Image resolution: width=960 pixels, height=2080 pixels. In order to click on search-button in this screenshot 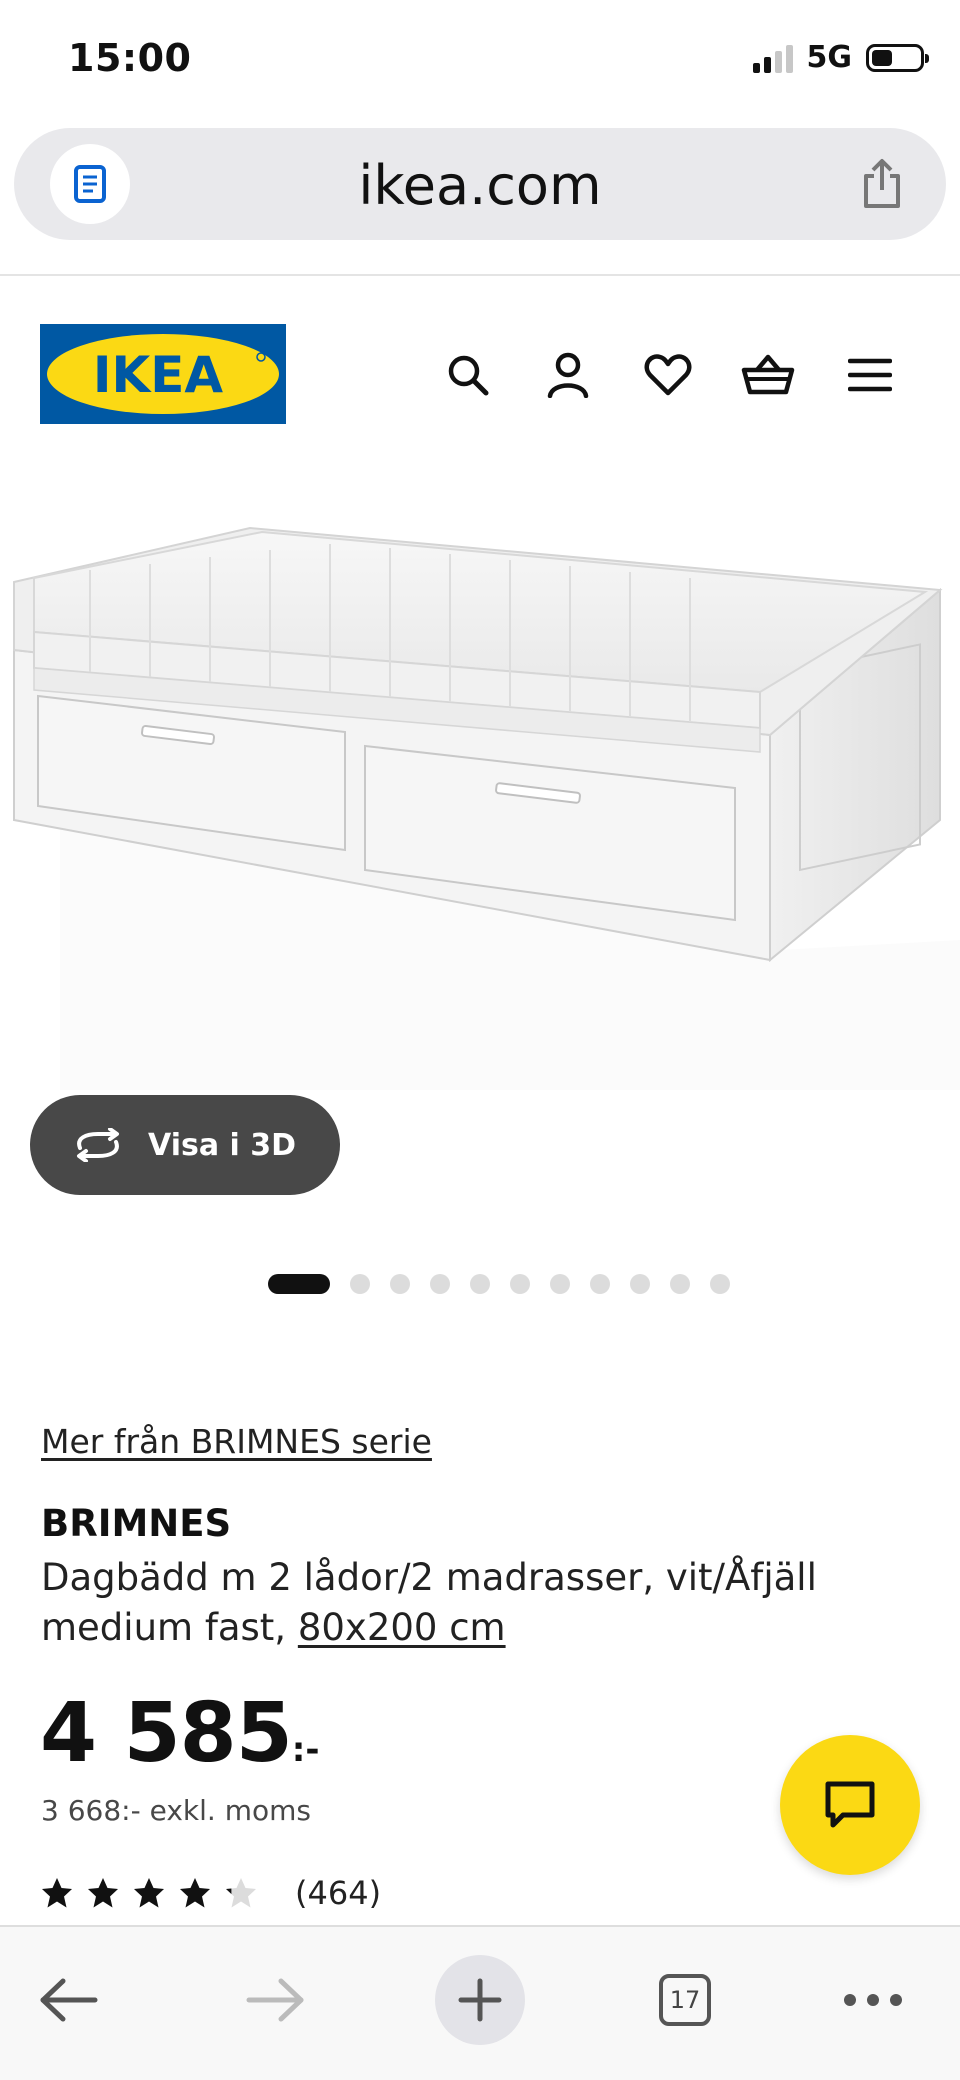, I will do `click(468, 375)`.